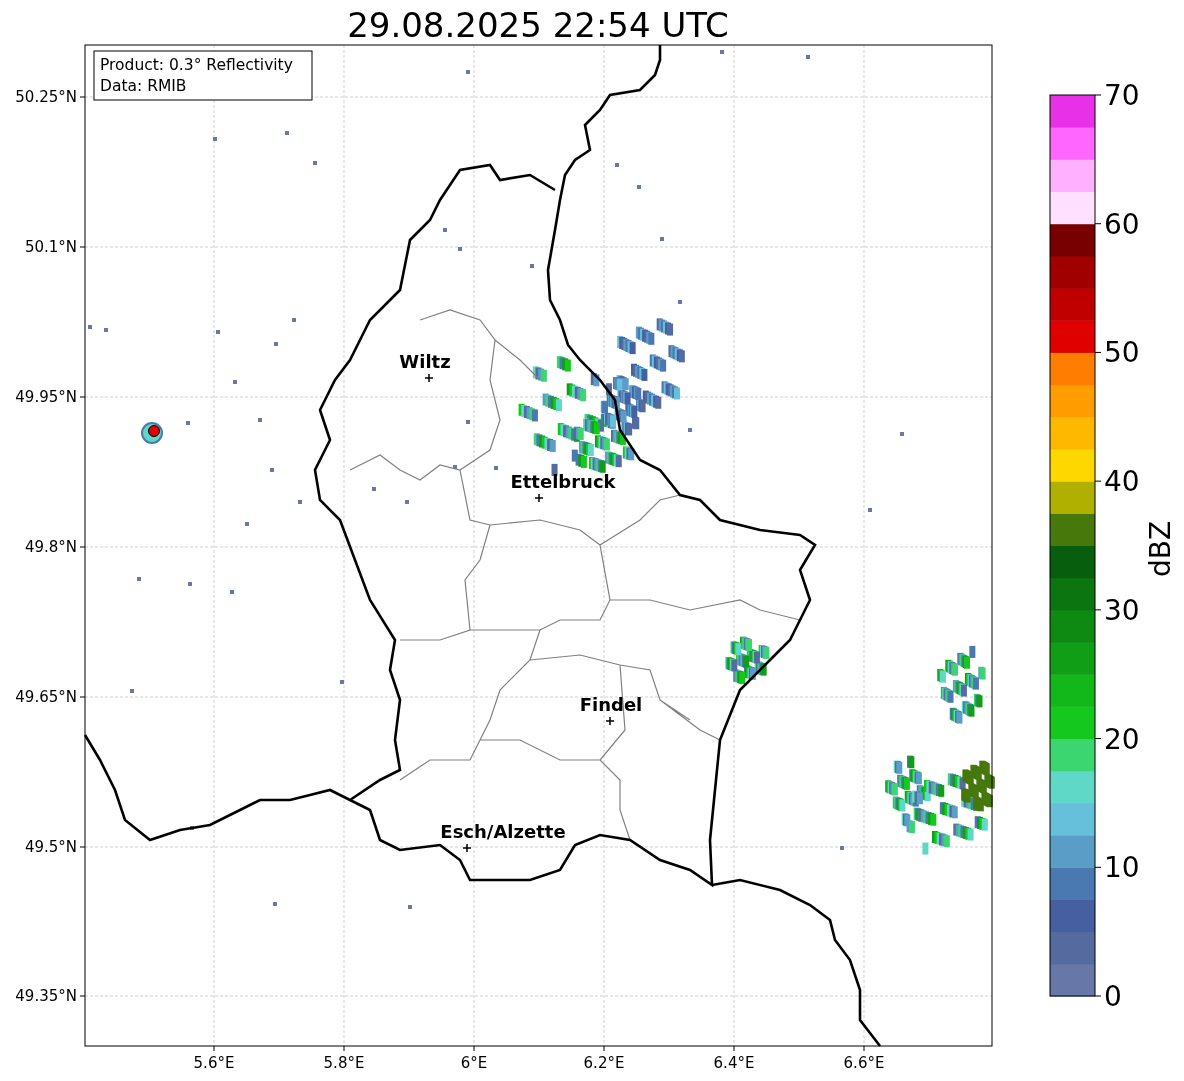  What do you see at coordinates (46, 97) in the screenshot?
I see `latitude-label: 50.25°N` at bounding box center [46, 97].